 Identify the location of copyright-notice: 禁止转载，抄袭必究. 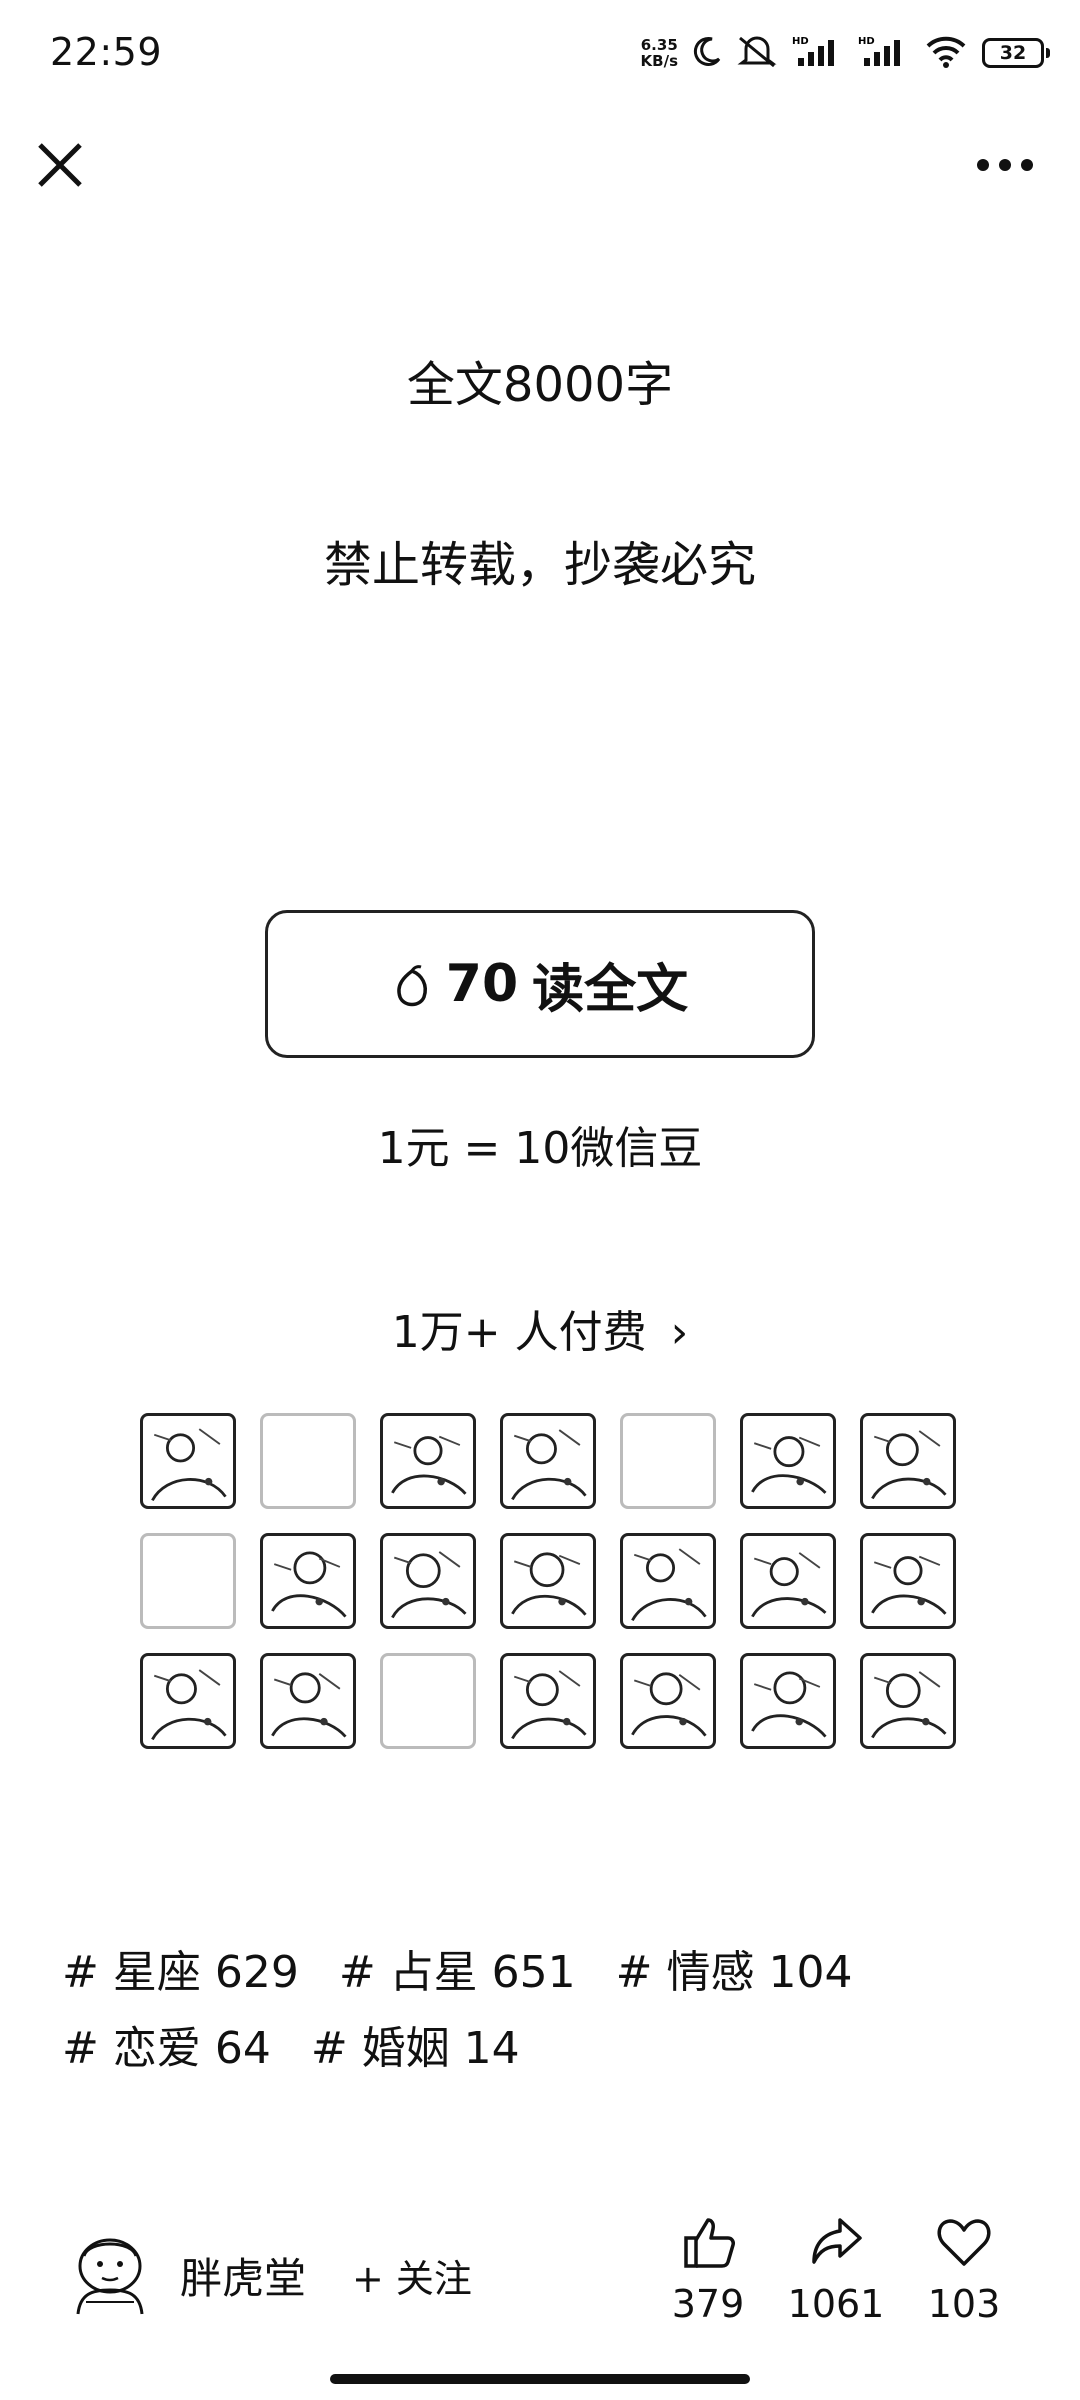
(539, 565).